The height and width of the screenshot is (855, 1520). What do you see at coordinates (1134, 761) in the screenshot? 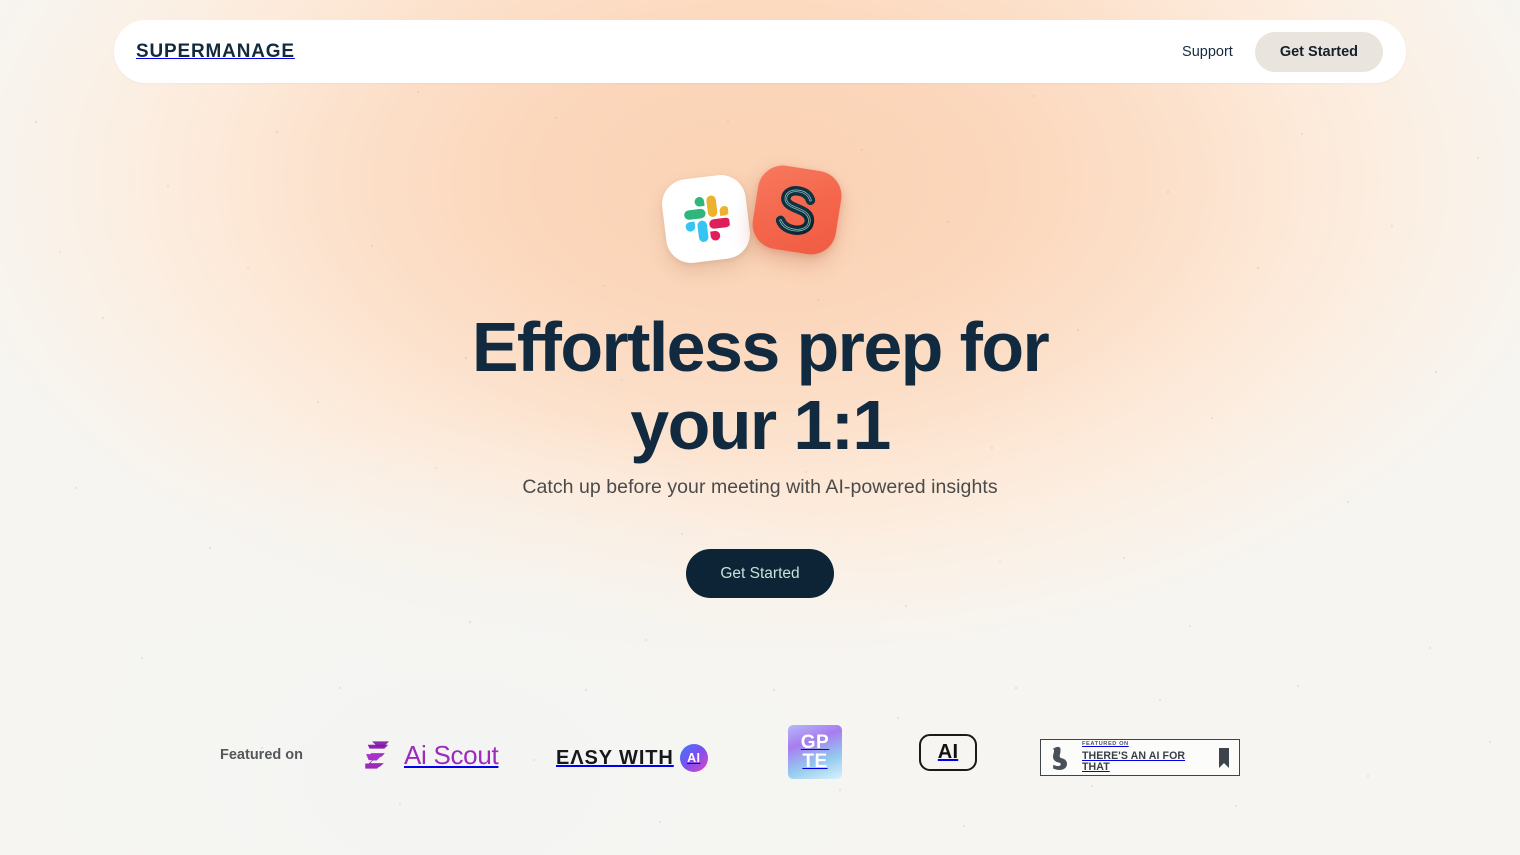
I see `taaft-main-line: THERE'S AN AI FOR THAT` at bounding box center [1134, 761].